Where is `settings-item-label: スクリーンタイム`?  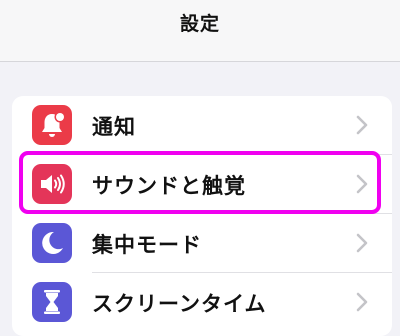 settings-item-label: スクリーンタイム is located at coordinates (179, 304).